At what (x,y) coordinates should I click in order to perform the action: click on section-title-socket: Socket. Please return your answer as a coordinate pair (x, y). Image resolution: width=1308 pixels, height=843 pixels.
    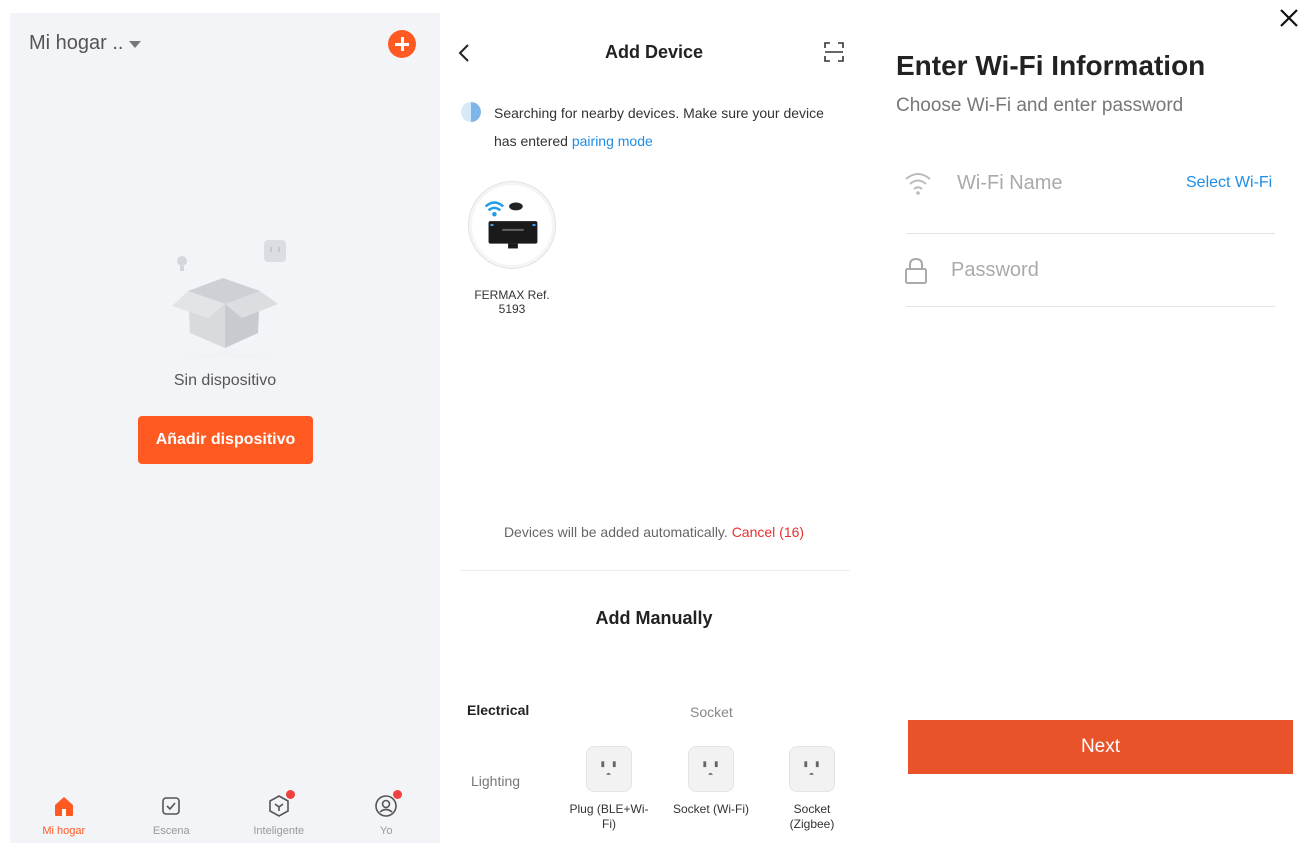
    Looking at the image, I should click on (711, 712).